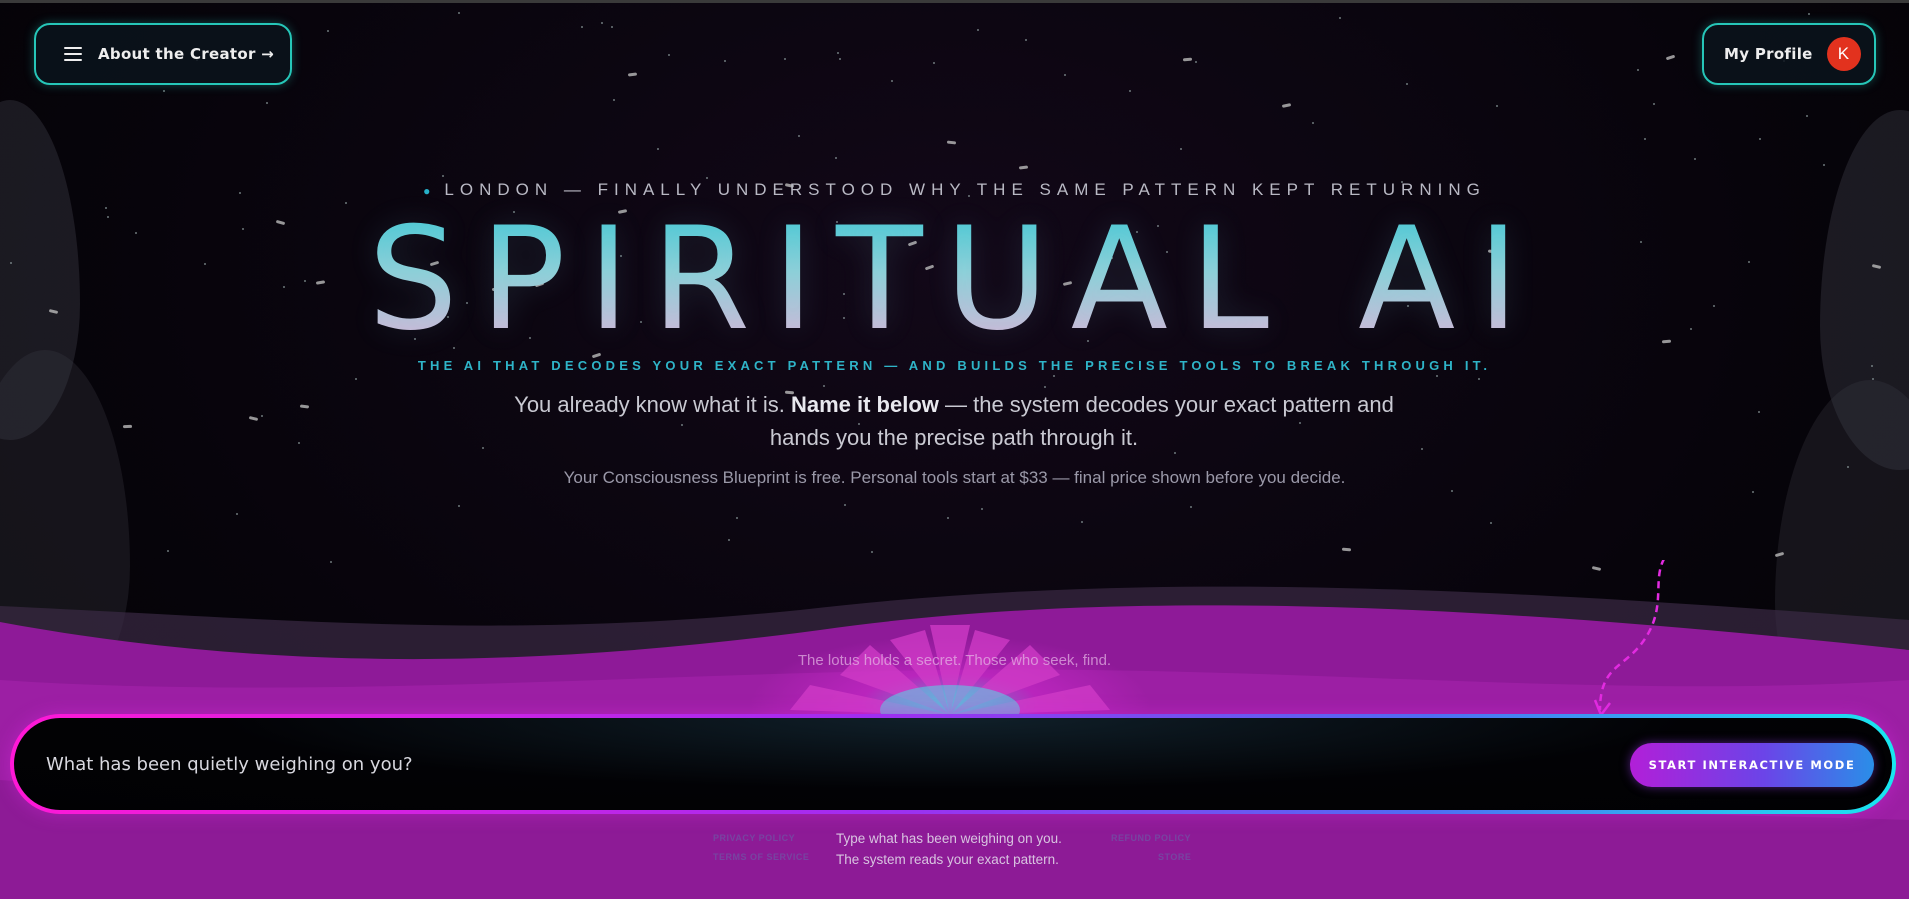 Image resolution: width=1909 pixels, height=899 pixels. I want to click on search-bar-inner: START INTERACTIVE MODE, so click(953, 764).